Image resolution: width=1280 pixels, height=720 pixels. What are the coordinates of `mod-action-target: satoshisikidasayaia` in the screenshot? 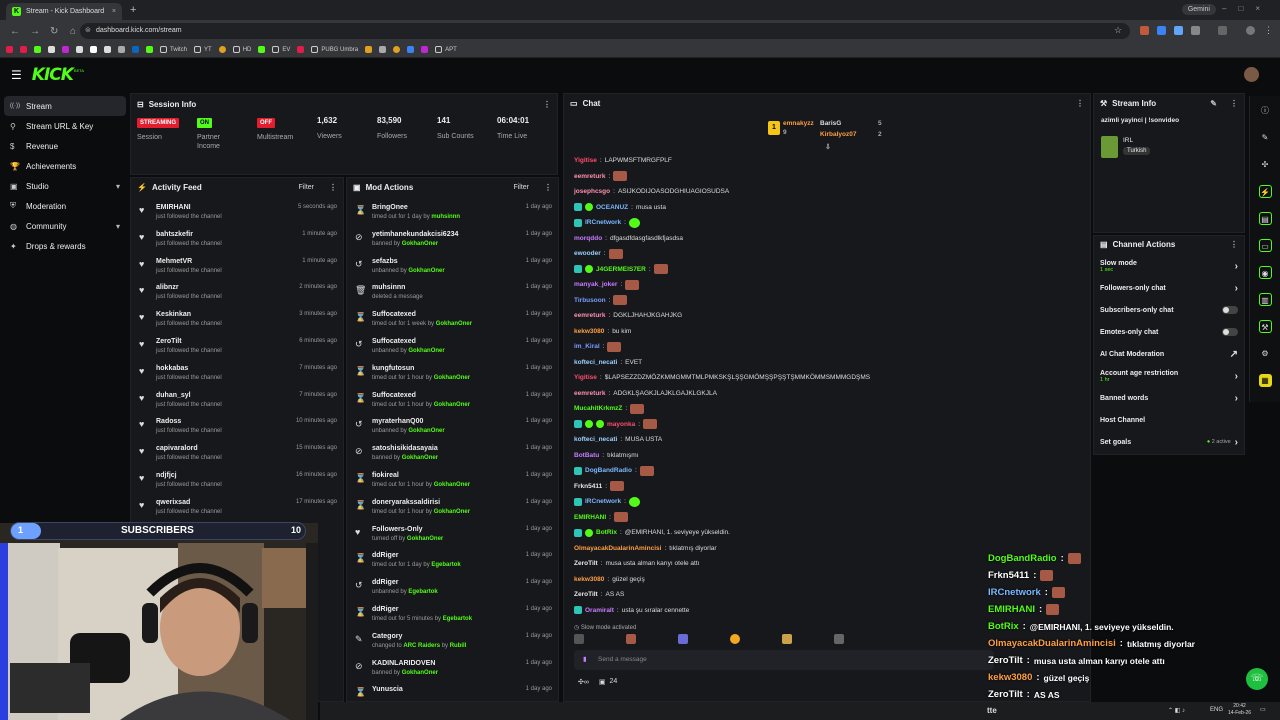 It's located at (405, 448).